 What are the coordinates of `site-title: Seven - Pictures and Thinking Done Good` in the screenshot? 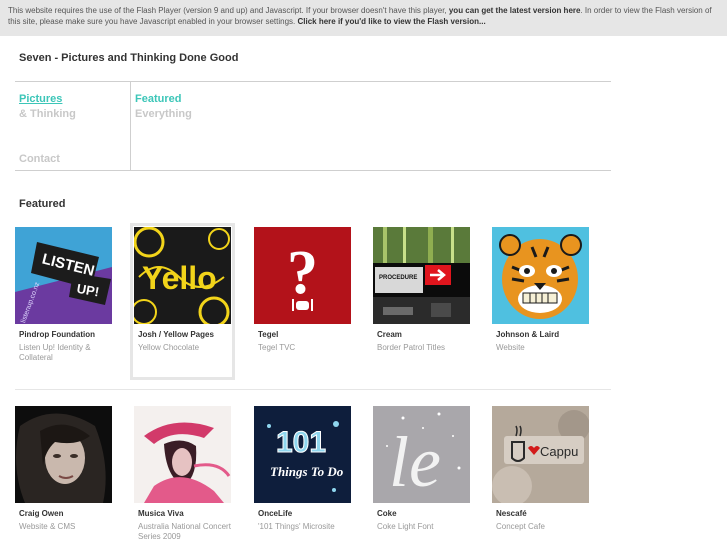 It's located at (129, 58).